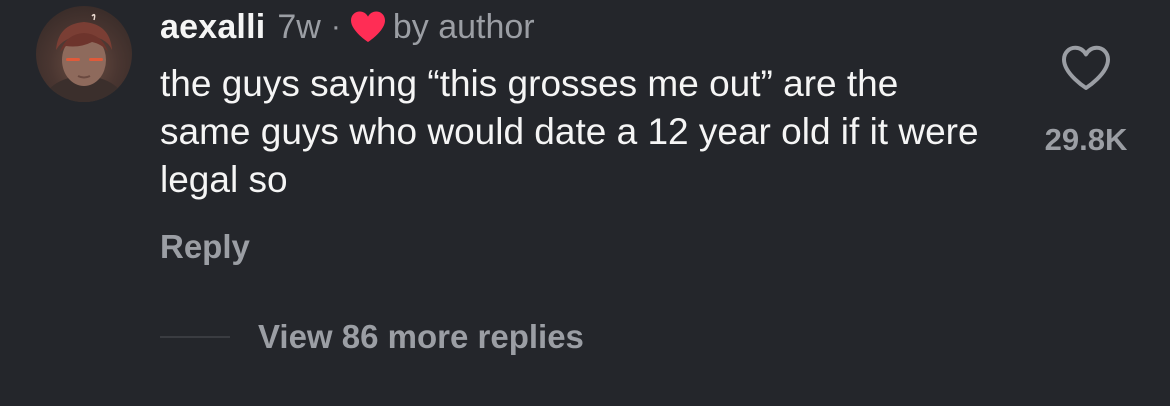 This screenshot has height=406, width=1170. What do you see at coordinates (195, 337) in the screenshot?
I see `divider-line` at bounding box center [195, 337].